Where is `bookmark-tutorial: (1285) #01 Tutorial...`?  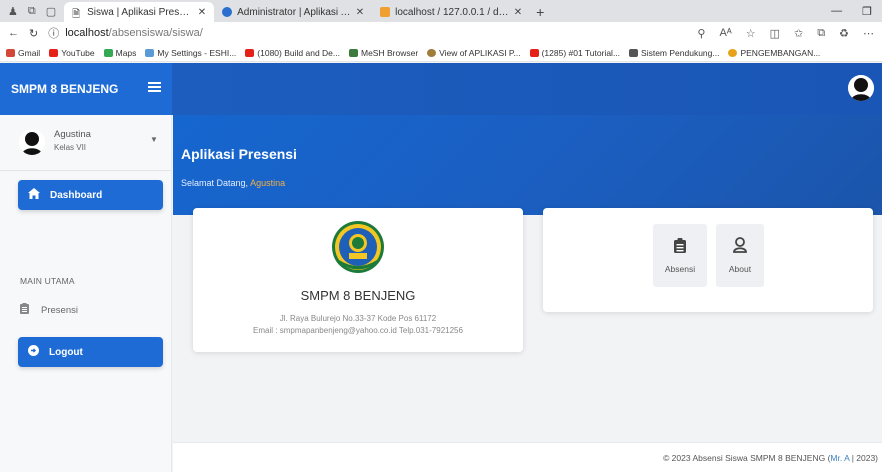 bookmark-tutorial: (1285) #01 Tutorial... is located at coordinates (575, 52).